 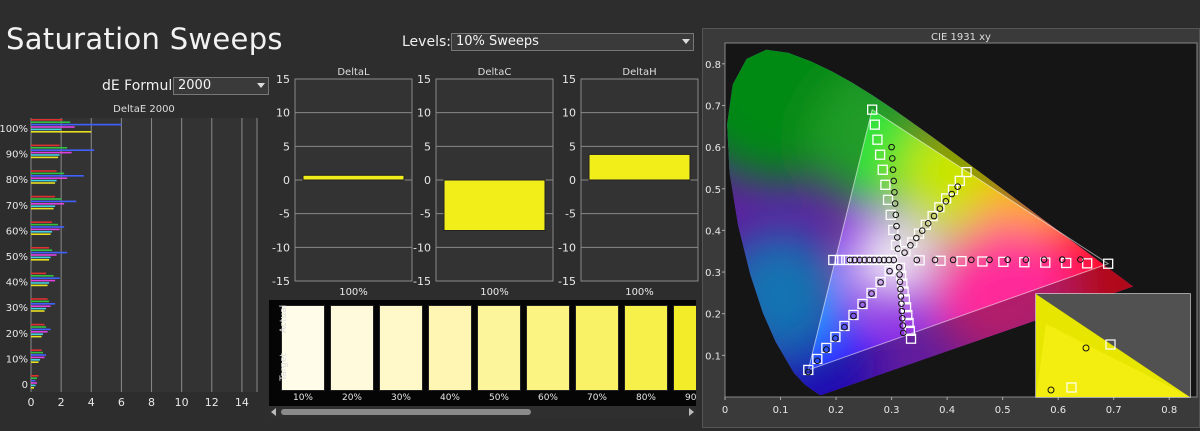 I want to click on swatch-scrollbar, so click(x=482, y=412).